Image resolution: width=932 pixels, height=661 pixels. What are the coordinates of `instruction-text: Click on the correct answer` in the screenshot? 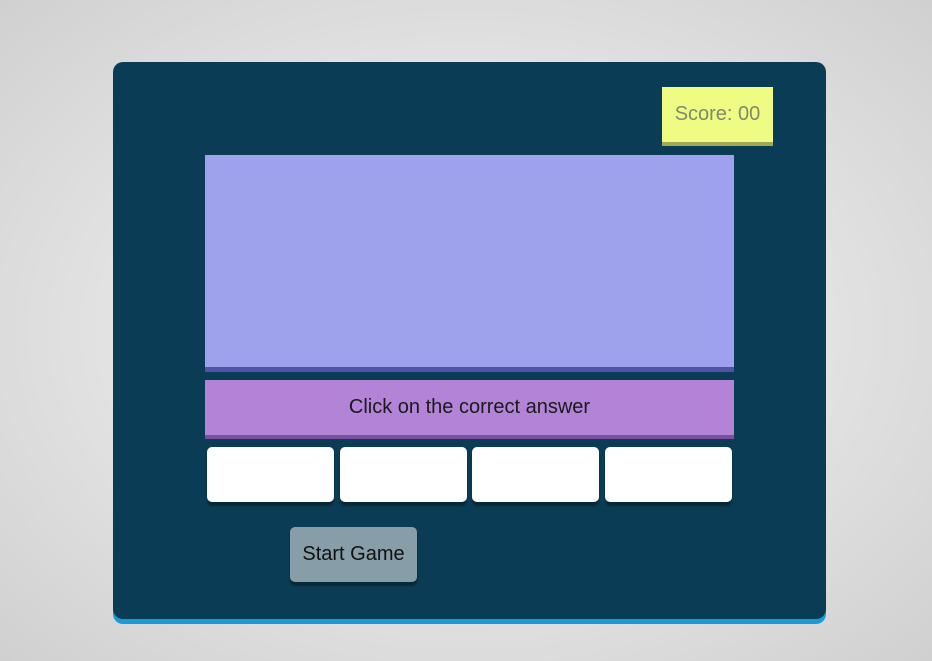 It's located at (469, 407).